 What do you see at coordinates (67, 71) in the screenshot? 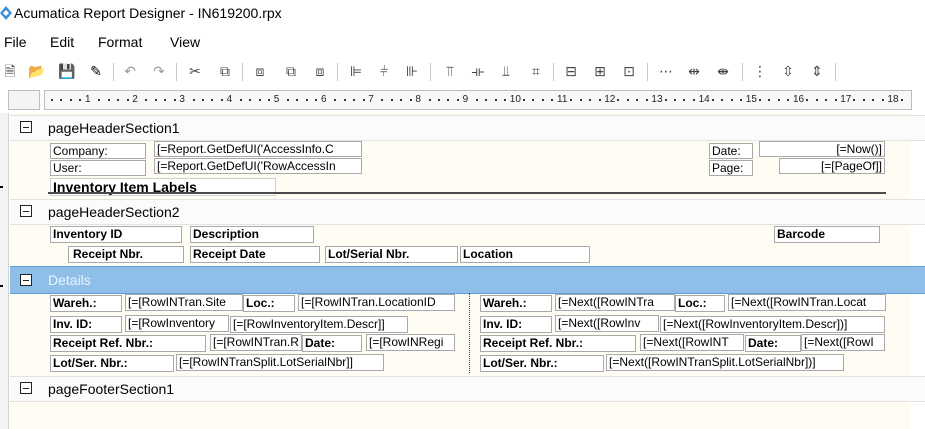
I see `save-icon: 💾` at bounding box center [67, 71].